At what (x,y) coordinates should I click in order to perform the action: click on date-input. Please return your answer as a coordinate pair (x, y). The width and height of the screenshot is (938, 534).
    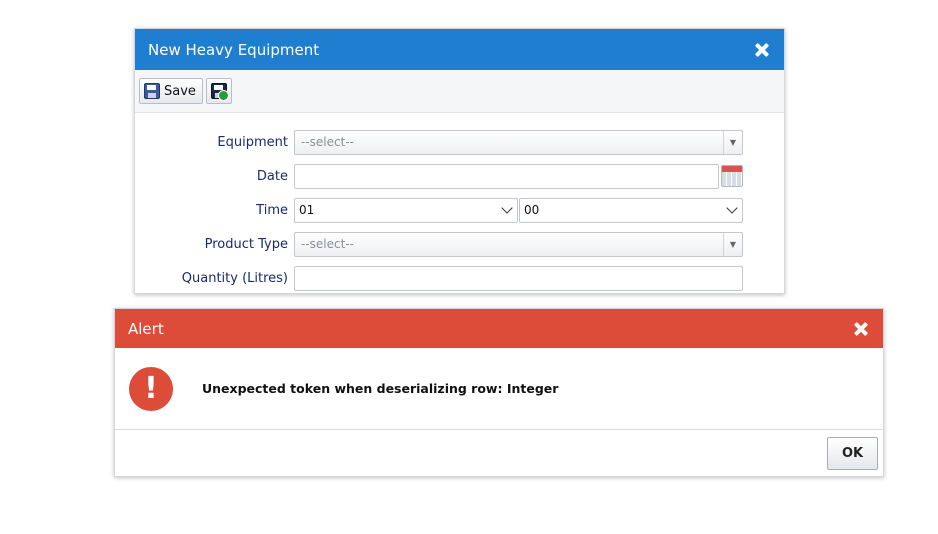
    Looking at the image, I should click on (506, 176).